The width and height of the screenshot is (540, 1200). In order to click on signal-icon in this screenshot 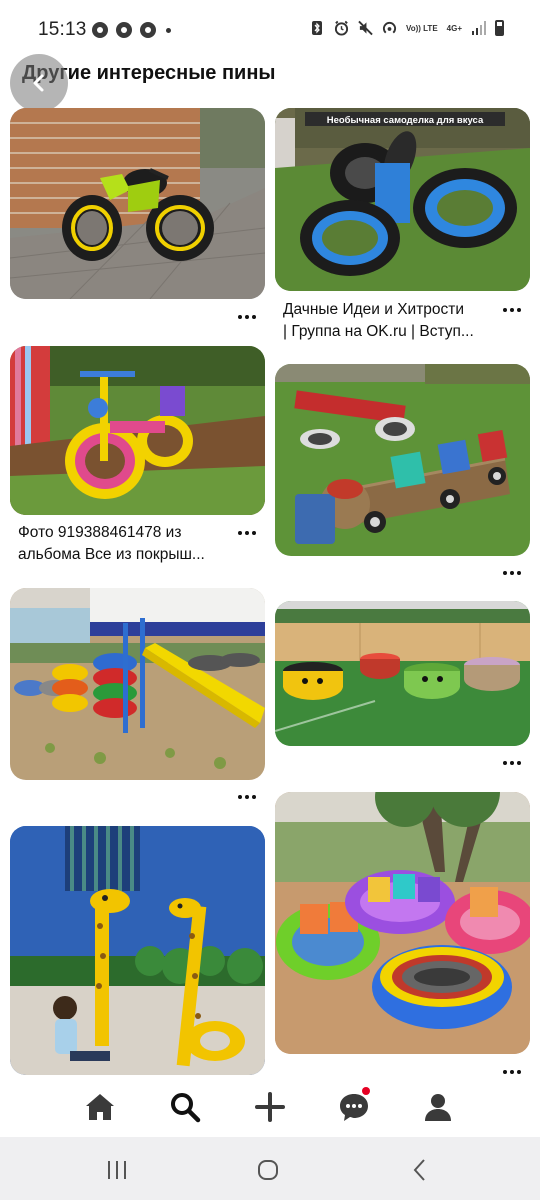, I will do `click(478, 28)`.